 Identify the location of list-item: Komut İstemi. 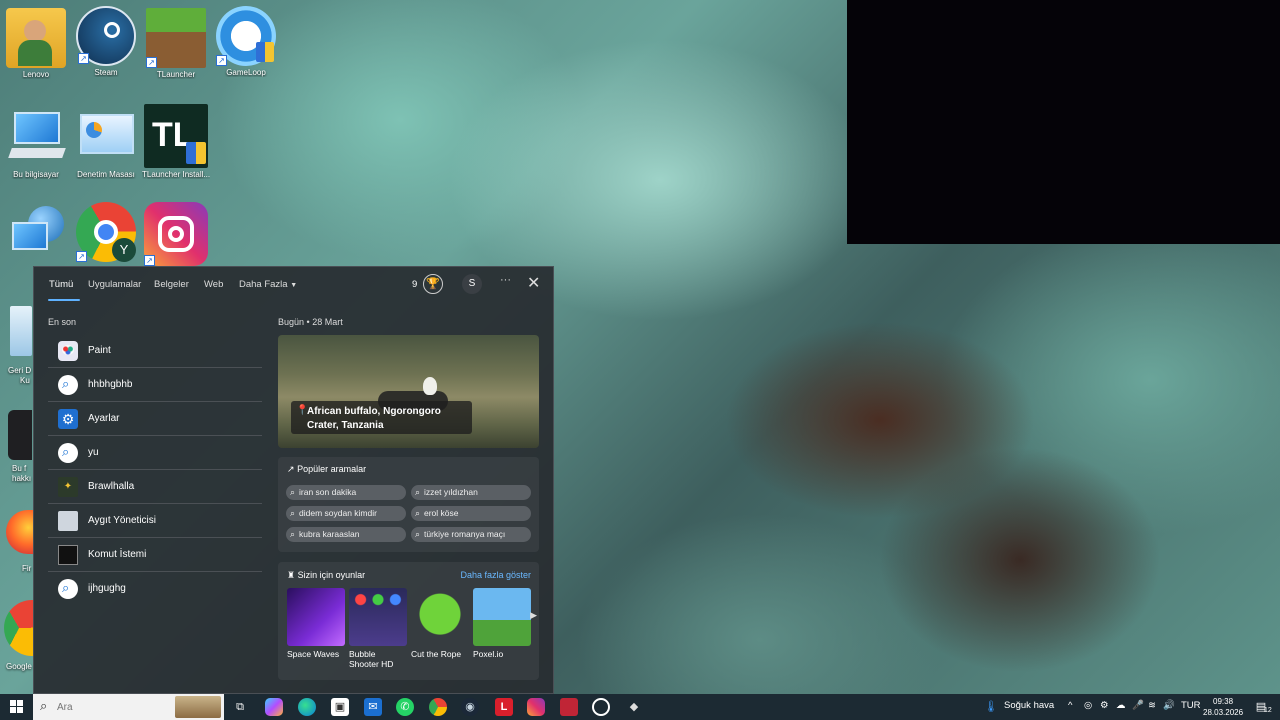
(155, 555).